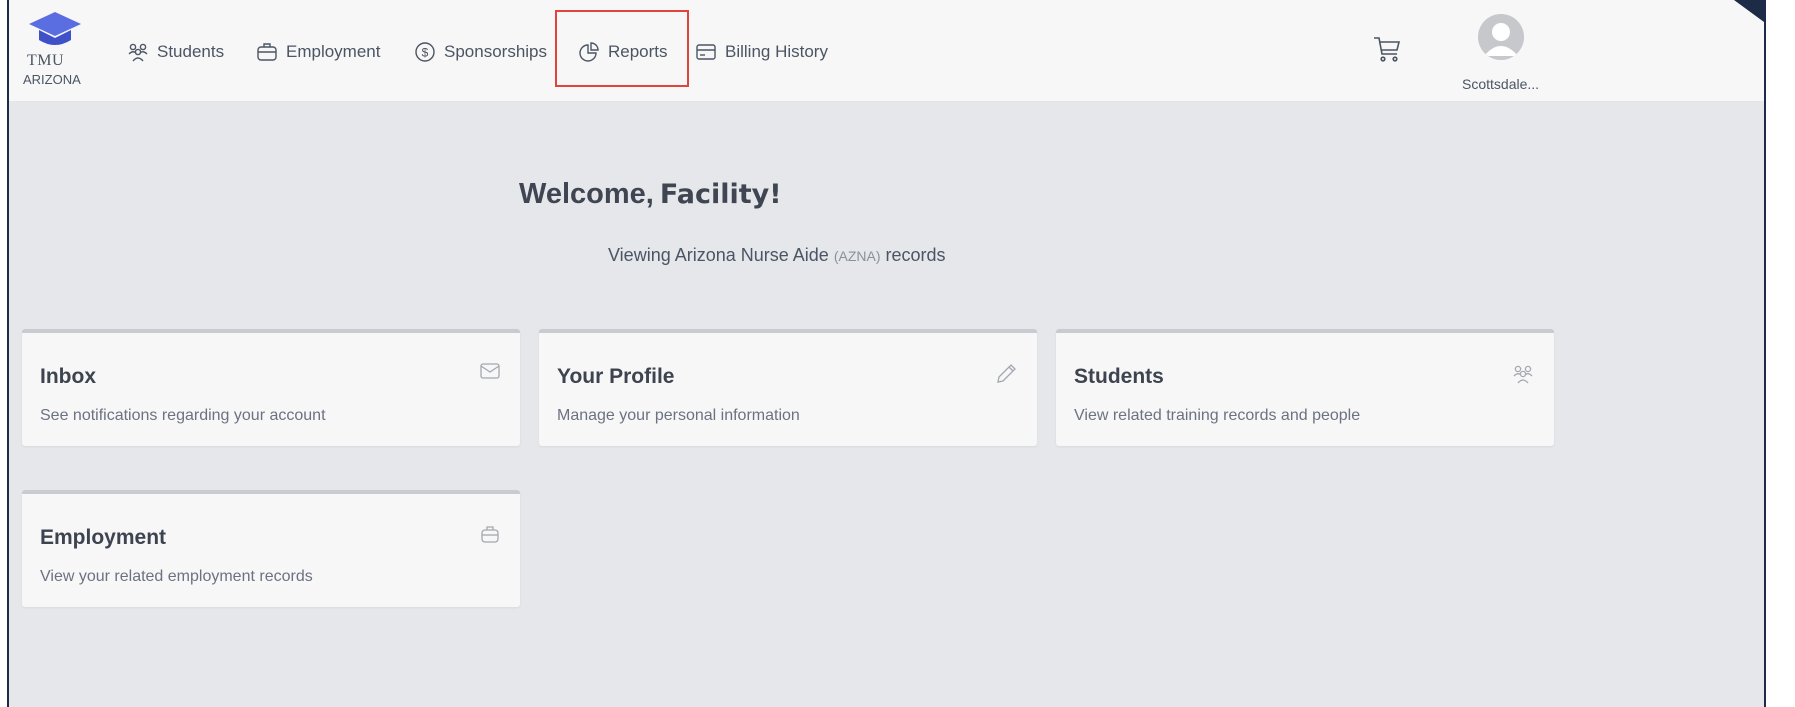 The image size is (1795, 707). Describe the element at coordinates (52, 79) in the screenshot. I see `logo-subtext: ARIZONA` at that location.